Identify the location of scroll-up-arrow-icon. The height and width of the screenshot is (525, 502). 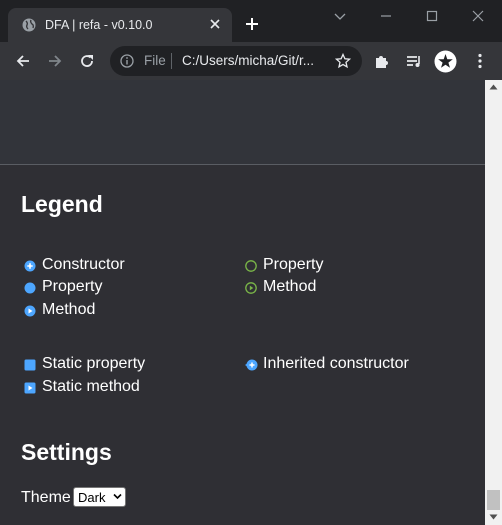
(493, 87).